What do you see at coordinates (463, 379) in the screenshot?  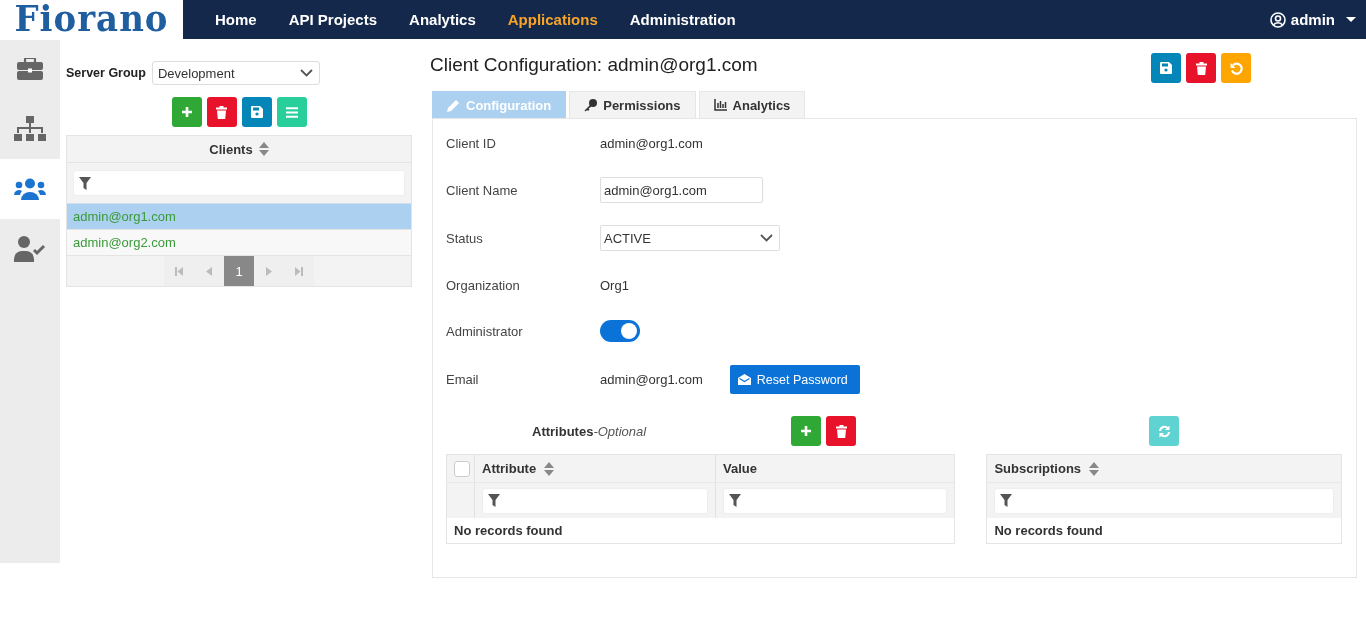 I see `field-label: Email` at bounding box center [463, 379].